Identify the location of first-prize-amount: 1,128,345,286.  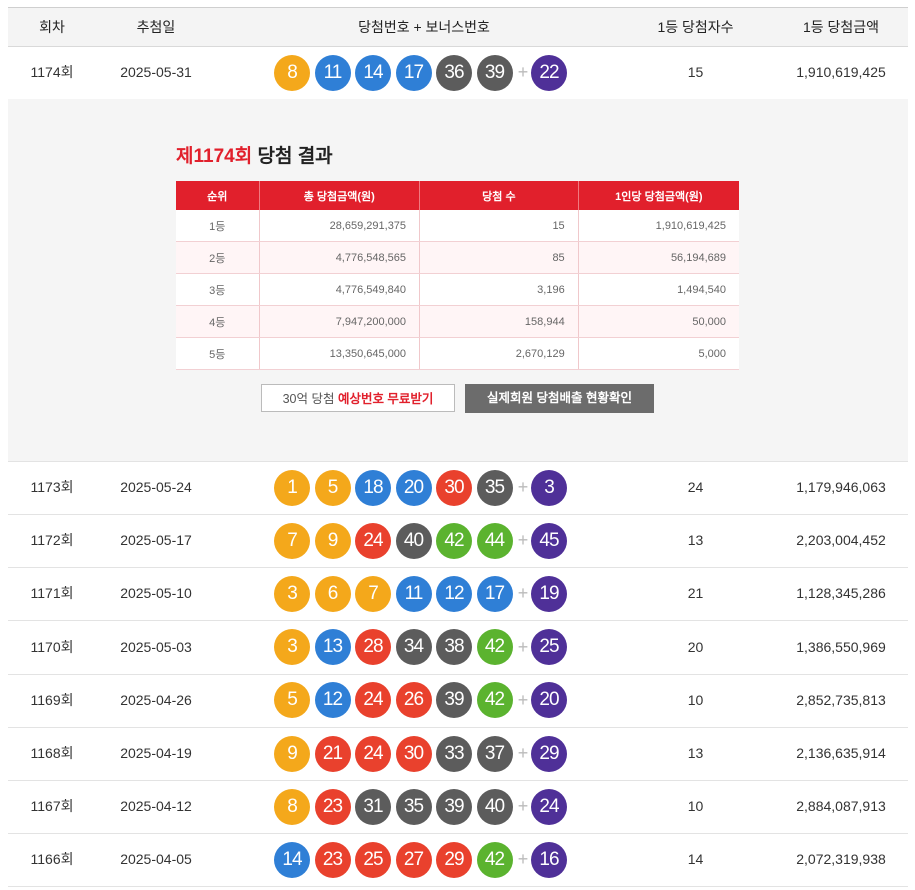
(841, 593).